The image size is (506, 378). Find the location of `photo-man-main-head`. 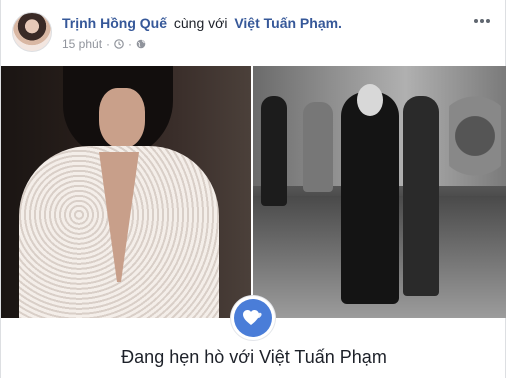

photo-man-main-head is located at coordinates (370, 100).